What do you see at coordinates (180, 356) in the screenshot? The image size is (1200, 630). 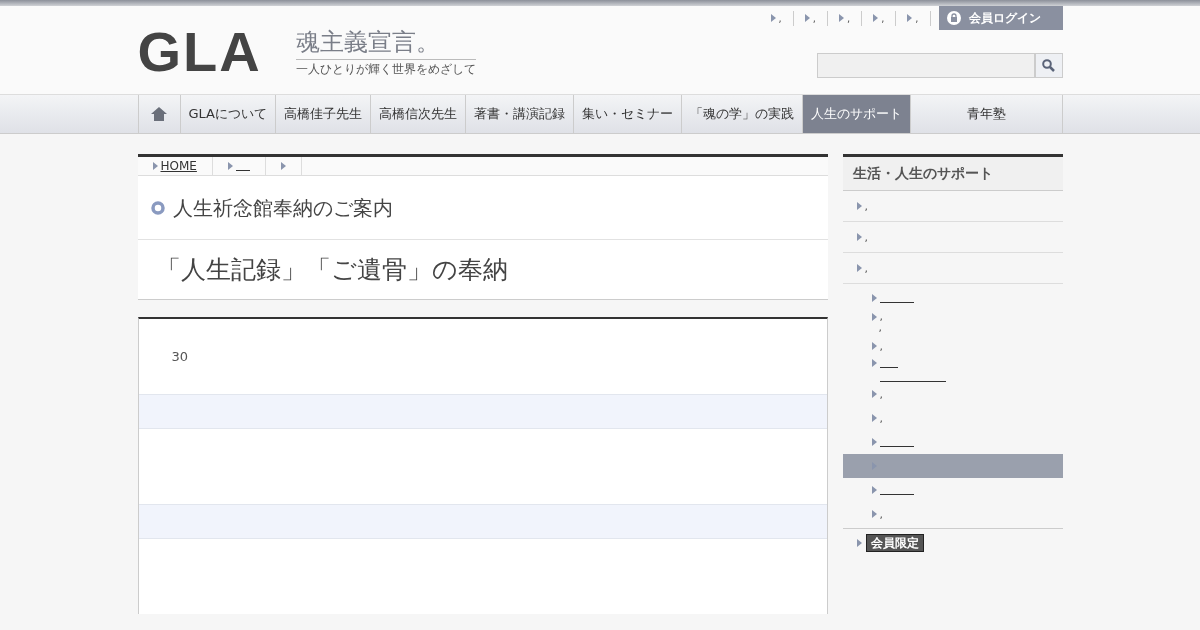 I see `content-text: 30` at bounding box center [180, 356].